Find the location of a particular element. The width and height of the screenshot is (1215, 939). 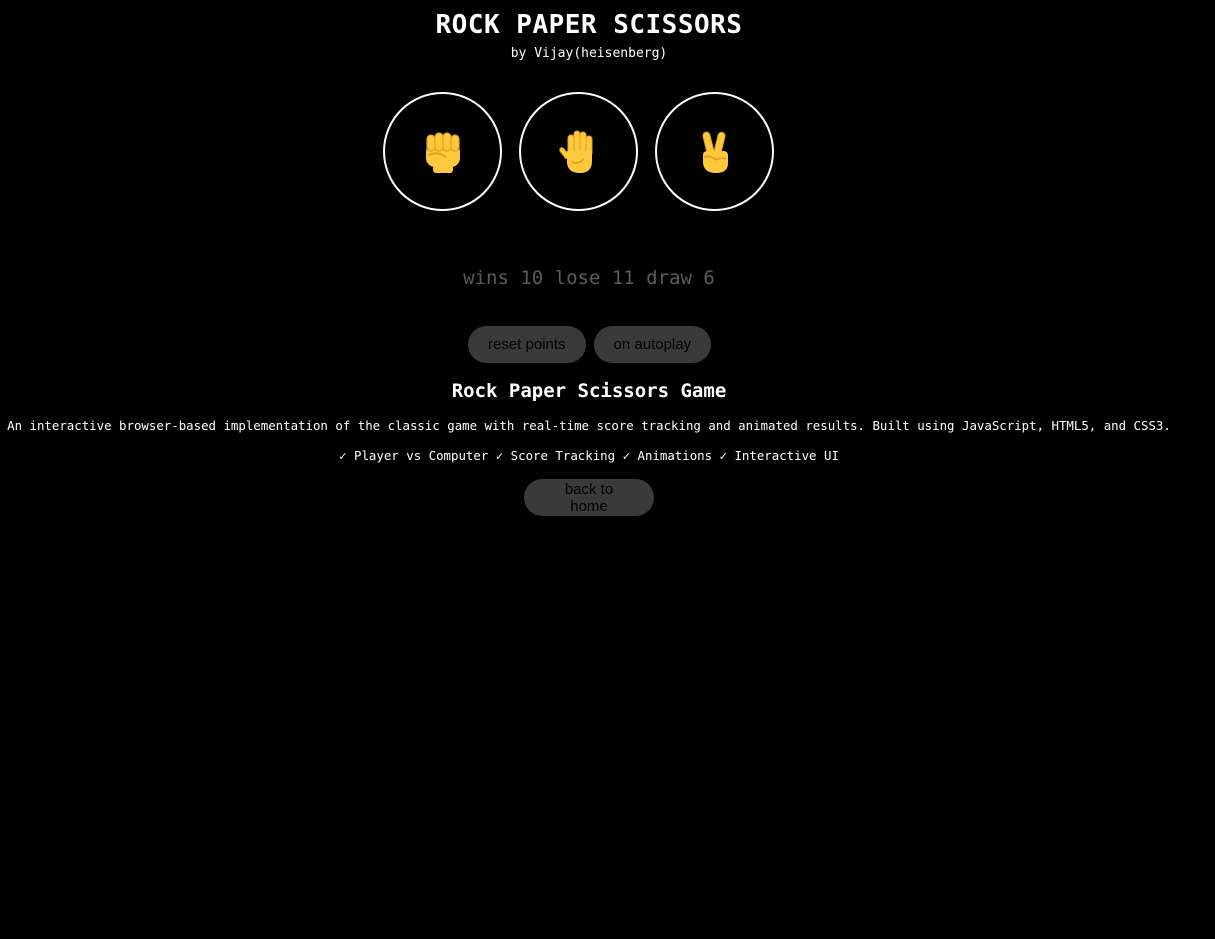

page-title: ROCK PAPER SCISSORS is located at coordinates (589, 25).